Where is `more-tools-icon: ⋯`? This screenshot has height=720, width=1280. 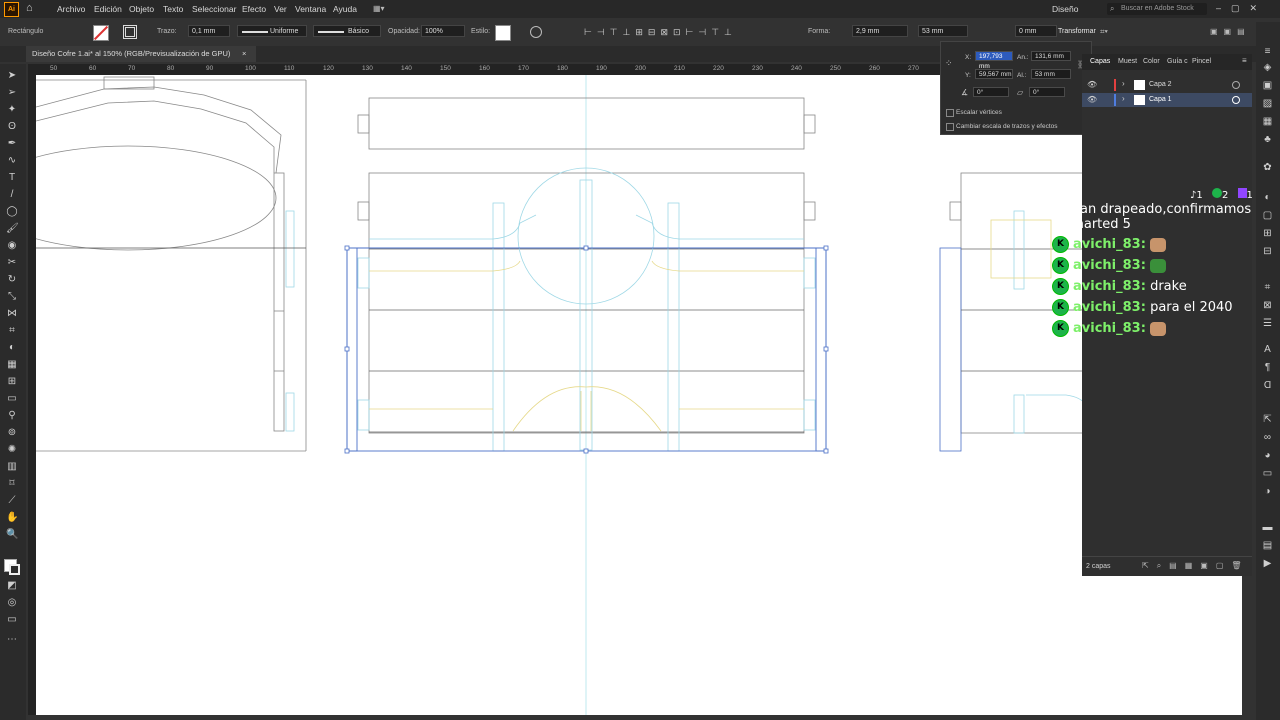
more-tools-icon: ⋯ is located at coordinates (12, 639).